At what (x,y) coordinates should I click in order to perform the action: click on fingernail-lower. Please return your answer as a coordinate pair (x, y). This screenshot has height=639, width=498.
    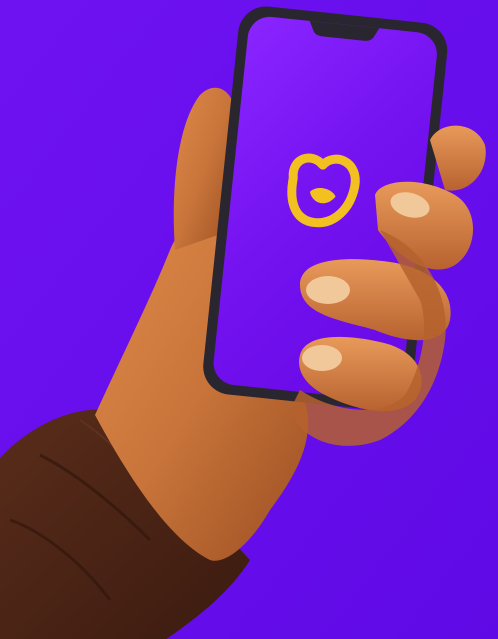
    Looking at the image, I should click on (322, 358).